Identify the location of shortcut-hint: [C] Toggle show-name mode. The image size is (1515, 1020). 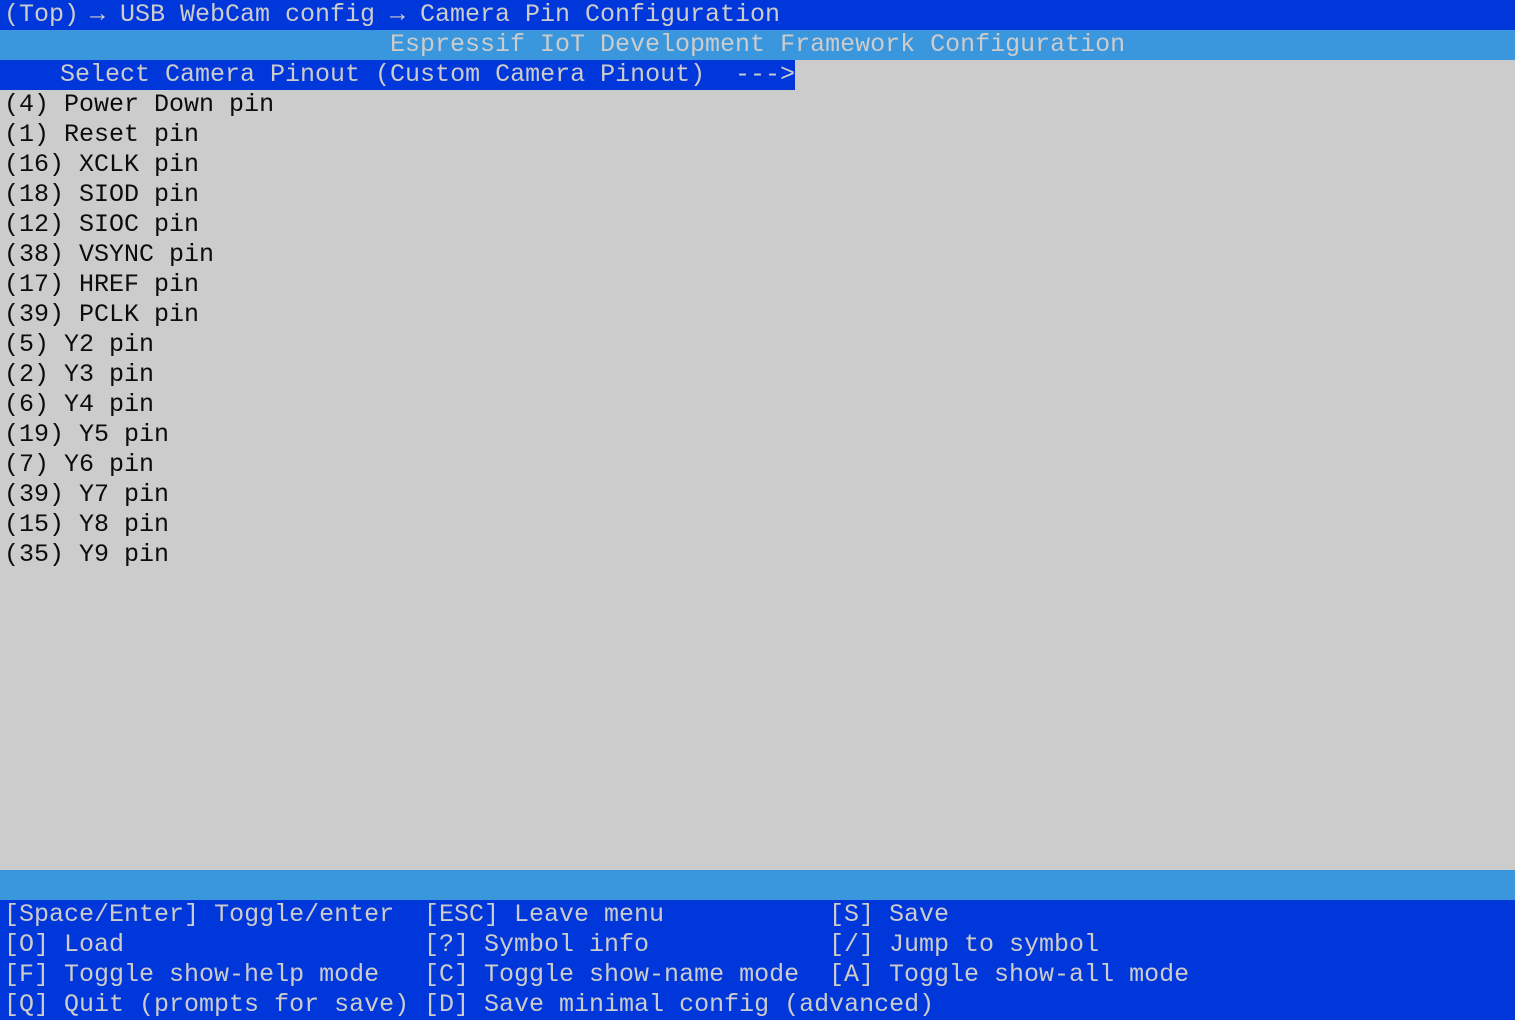
(611, 975).